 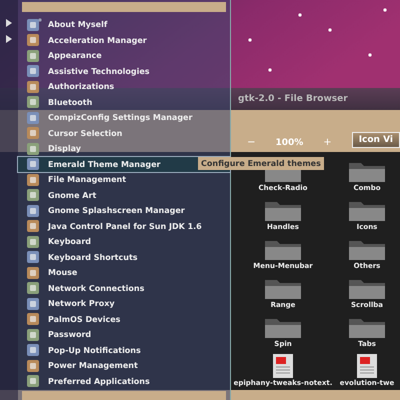 What do you see at coordinates (289, 143) in the screenshot?
I see `zoom-level: 100%` at bounding box center [289, 143].